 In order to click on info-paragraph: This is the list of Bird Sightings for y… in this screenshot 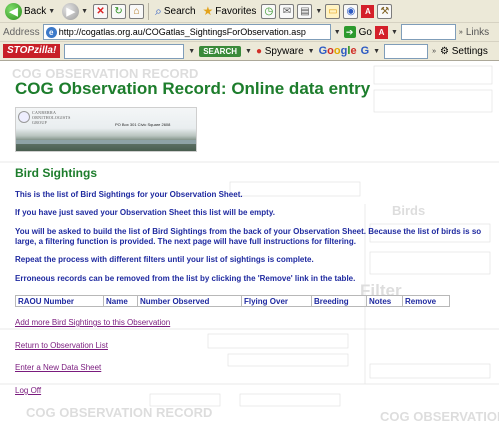, I will do `click(129, 194)`.